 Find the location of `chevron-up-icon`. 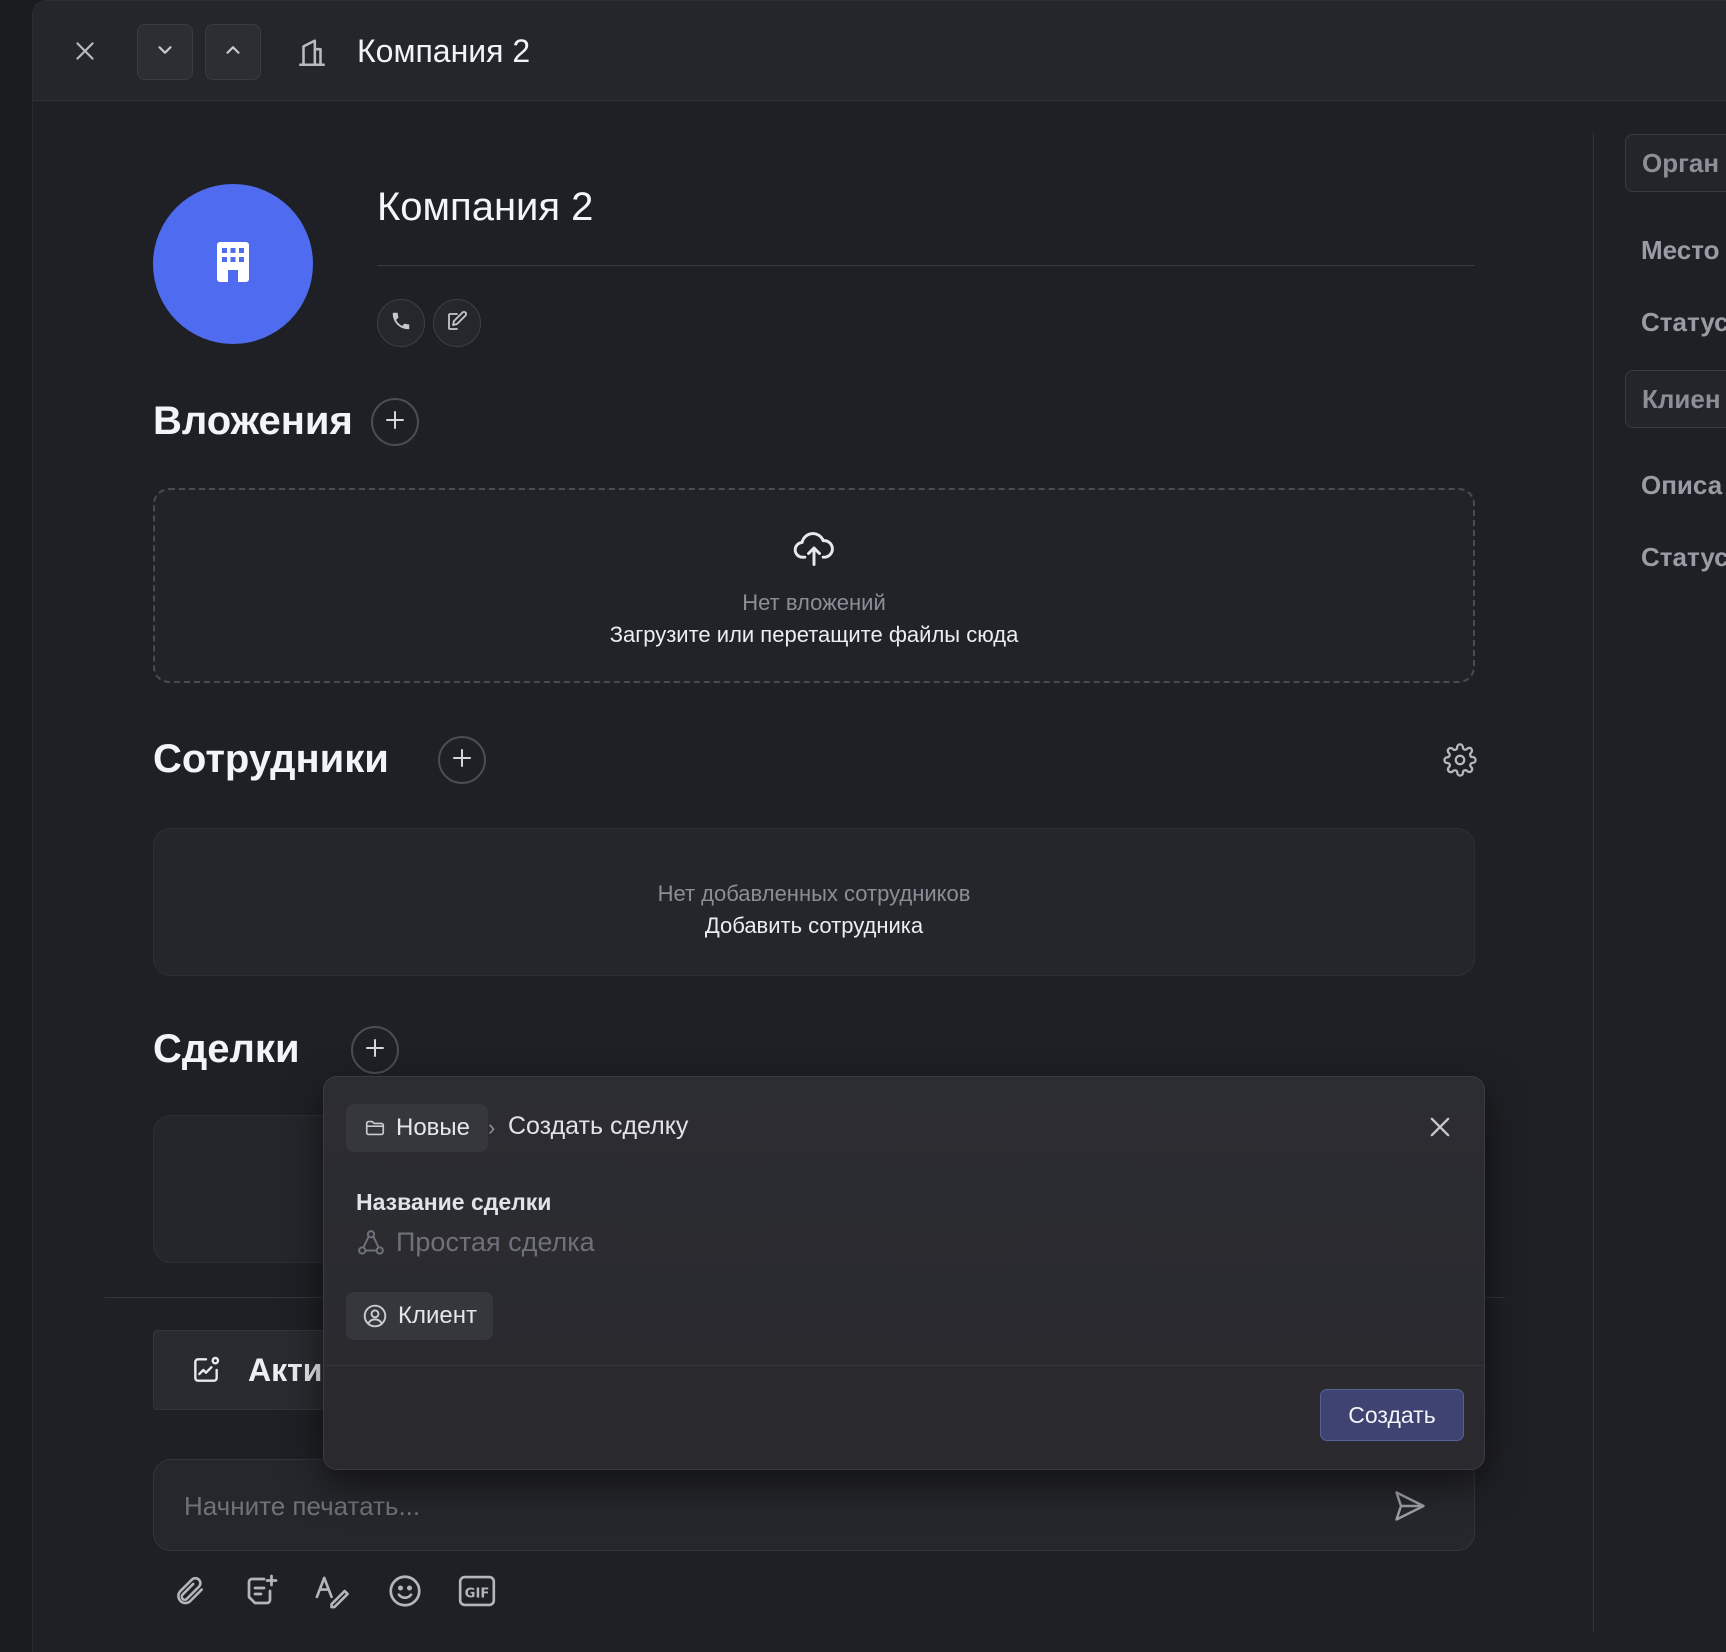

chevron-up-icon is located at coordinates (233, 52).